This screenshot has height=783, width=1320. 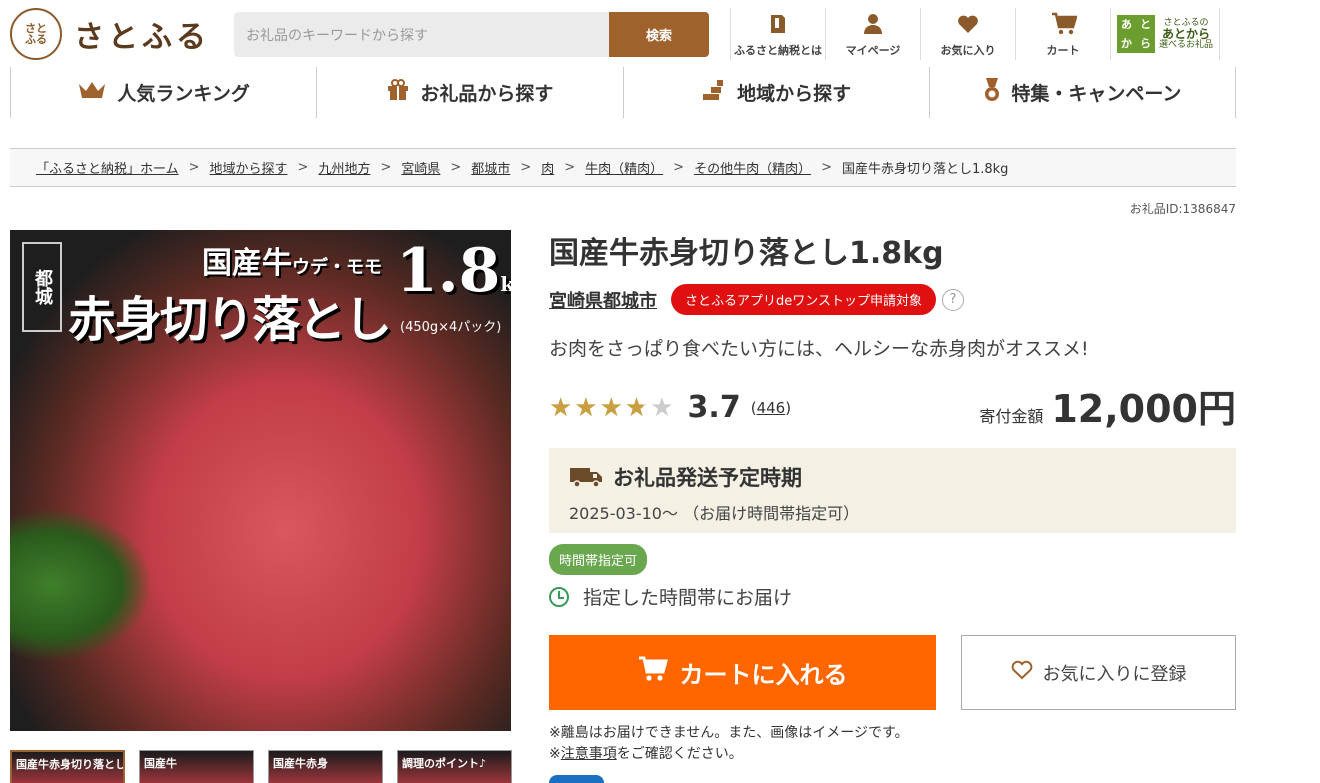 I want to click on breadcrumb-current: 国産牛赤身切り落とし1.8kg, so click(x=925, y=169).